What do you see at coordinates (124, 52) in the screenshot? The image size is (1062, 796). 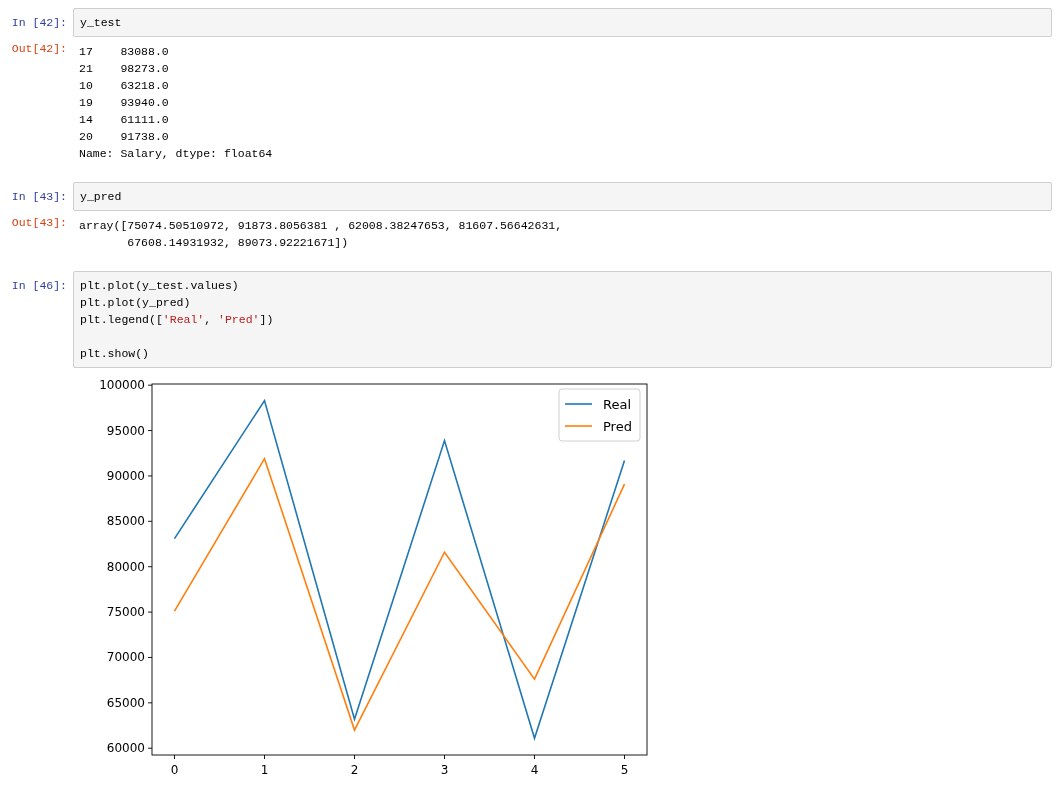 I see `output-line: 17 83088.0` at bounding box center [124, 52].